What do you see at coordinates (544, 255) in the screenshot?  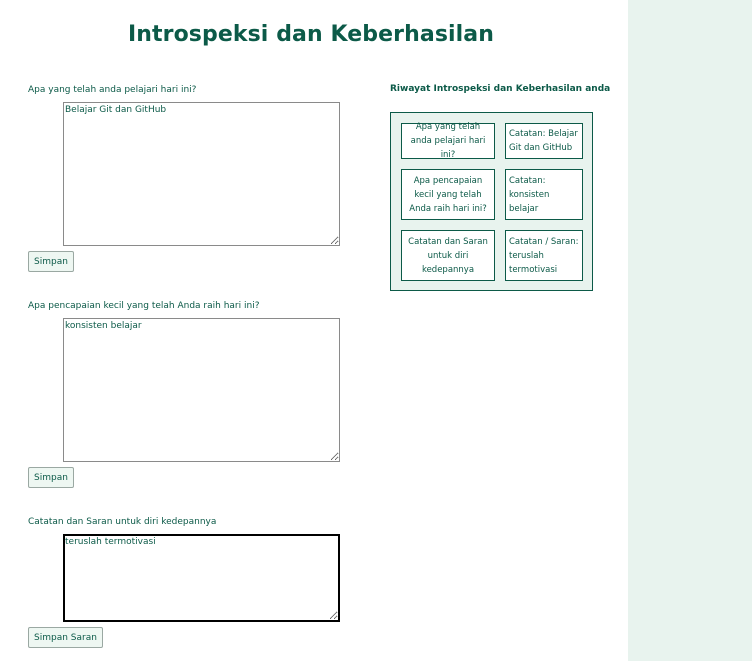 I see `history-answer-3: Catatan / Saran: teruslah termotivasi` at bounding box center [544, 255].